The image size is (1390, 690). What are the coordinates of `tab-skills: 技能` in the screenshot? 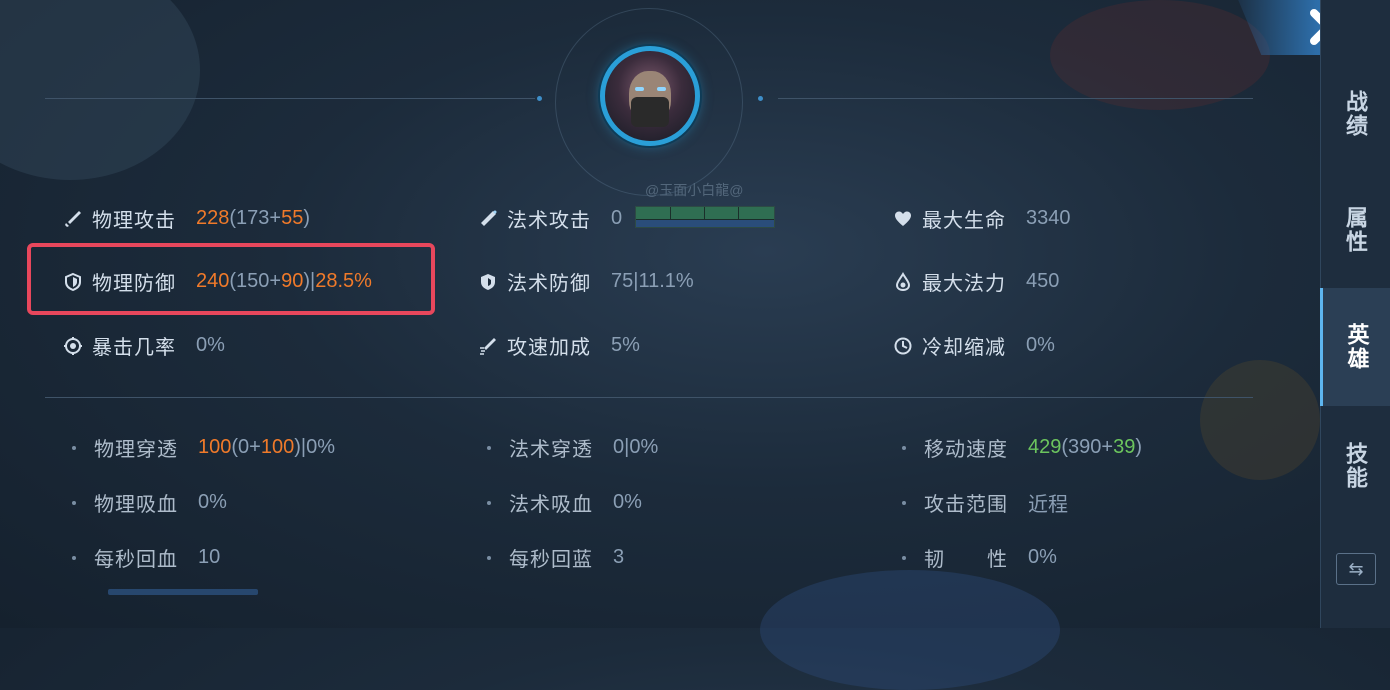 It's located at (1355, 466).